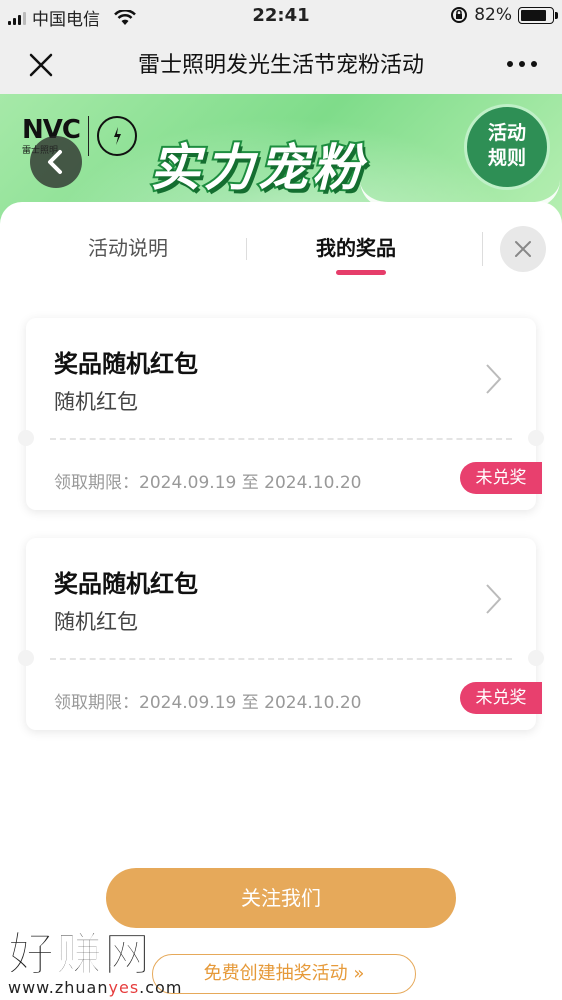 This screenshot has height=1000, width=562. I want to click on tab-activity-description: 活动说明, so click(128, 246).